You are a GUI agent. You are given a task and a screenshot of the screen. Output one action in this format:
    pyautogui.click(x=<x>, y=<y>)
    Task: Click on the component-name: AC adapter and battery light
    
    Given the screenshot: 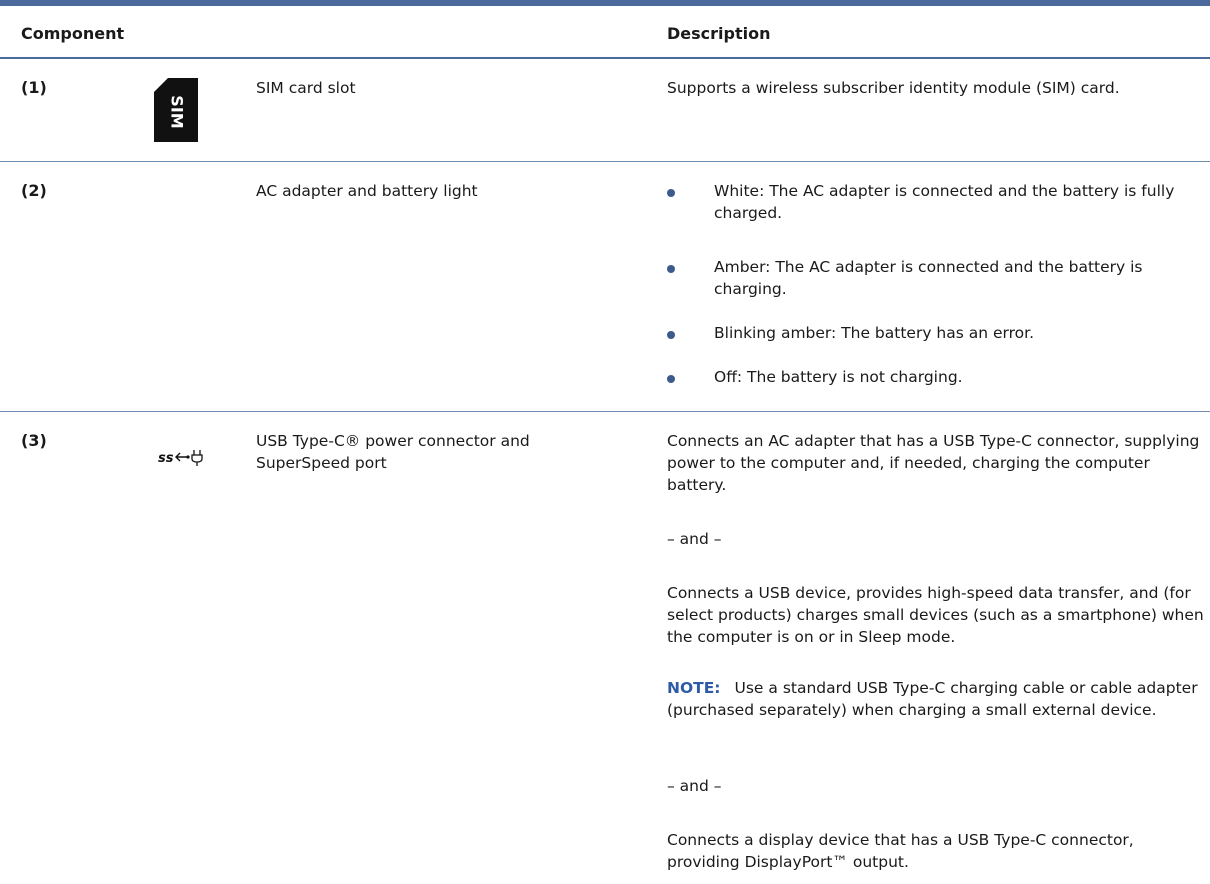 What is the action you would take?
    pyautogui.click(x=367, y=191)
    